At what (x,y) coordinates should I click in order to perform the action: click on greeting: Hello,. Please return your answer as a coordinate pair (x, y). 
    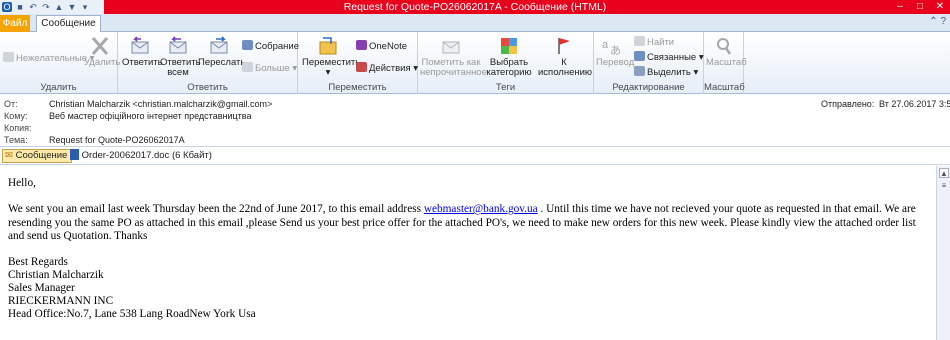
    Looking at the image, I should click on (22, 183).